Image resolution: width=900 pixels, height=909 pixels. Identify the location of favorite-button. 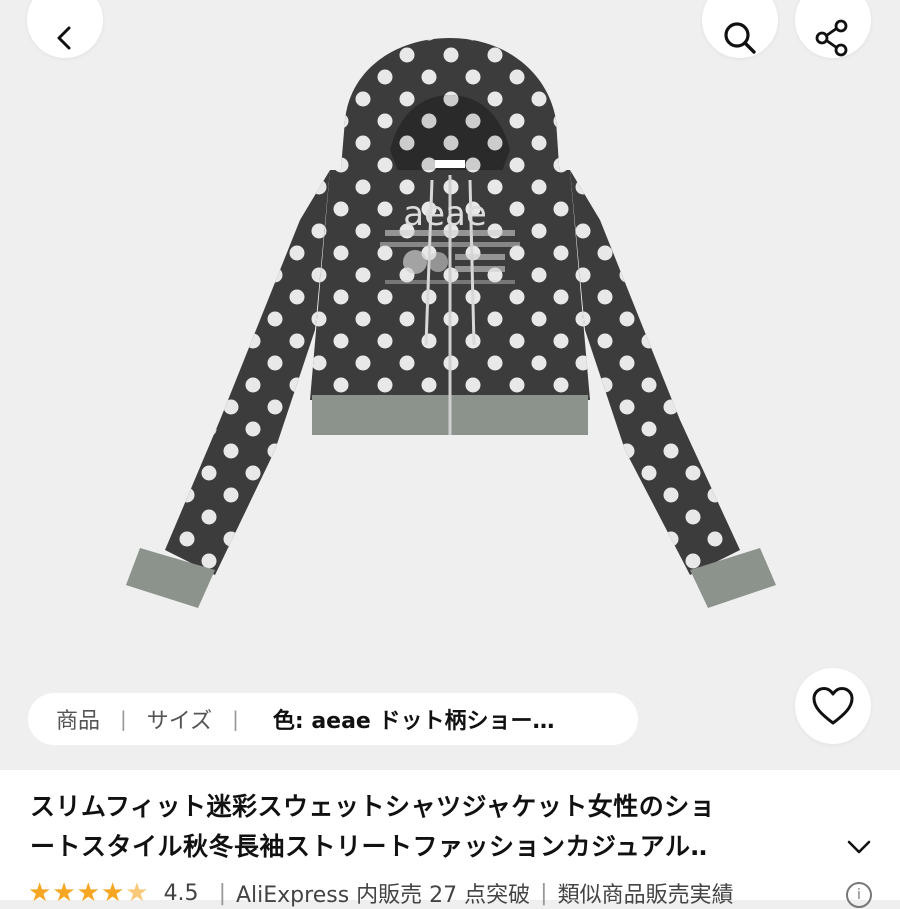
(833, 706).